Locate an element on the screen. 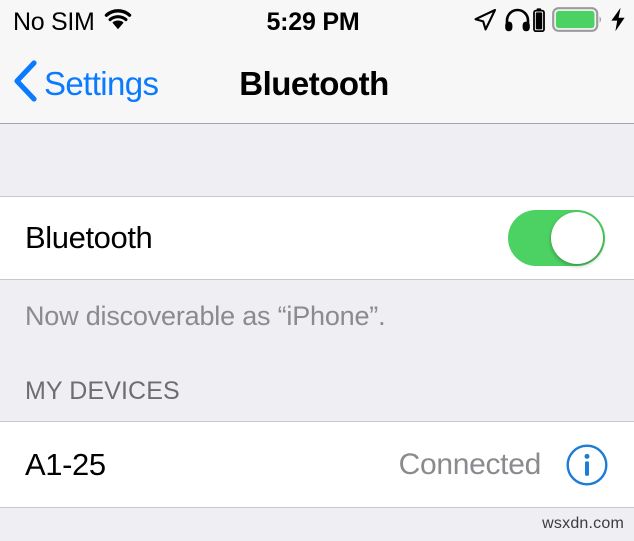 This screenshot has width=634, height=541. info-circle-icon is located at coordinates (587, 465).